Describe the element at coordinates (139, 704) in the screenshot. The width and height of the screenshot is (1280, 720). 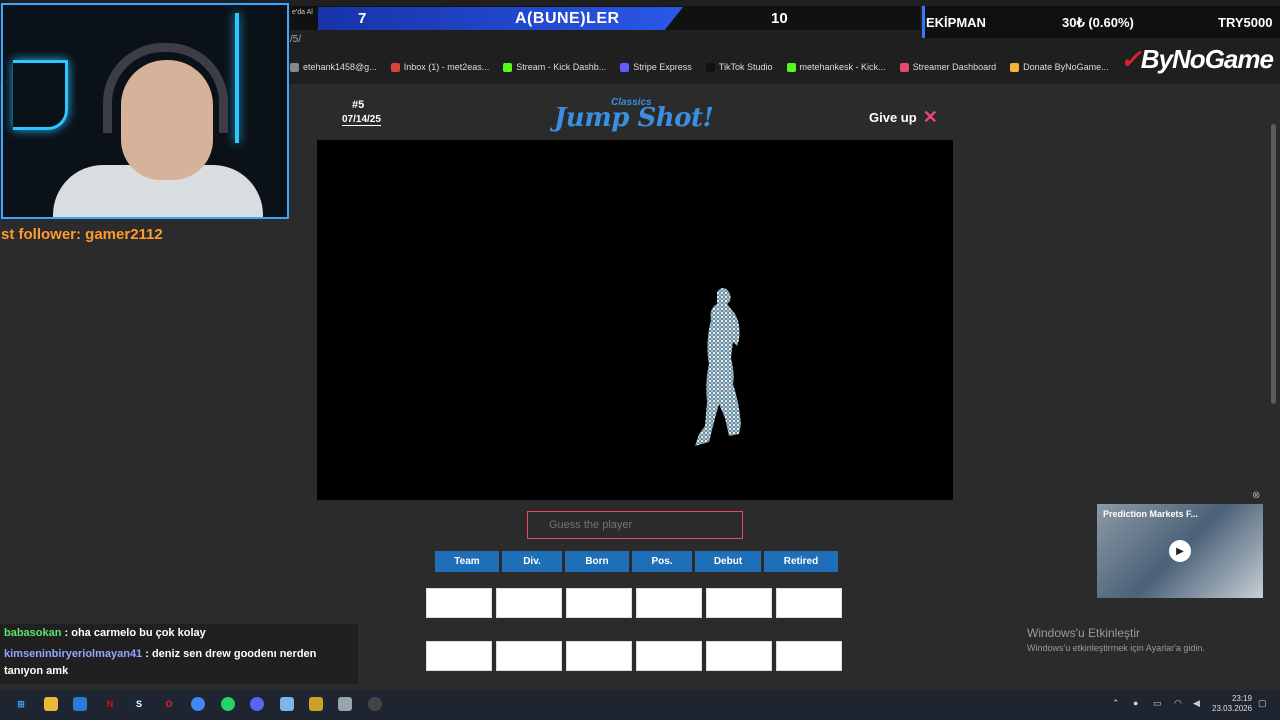
I see `steam-icon: S` at that location.